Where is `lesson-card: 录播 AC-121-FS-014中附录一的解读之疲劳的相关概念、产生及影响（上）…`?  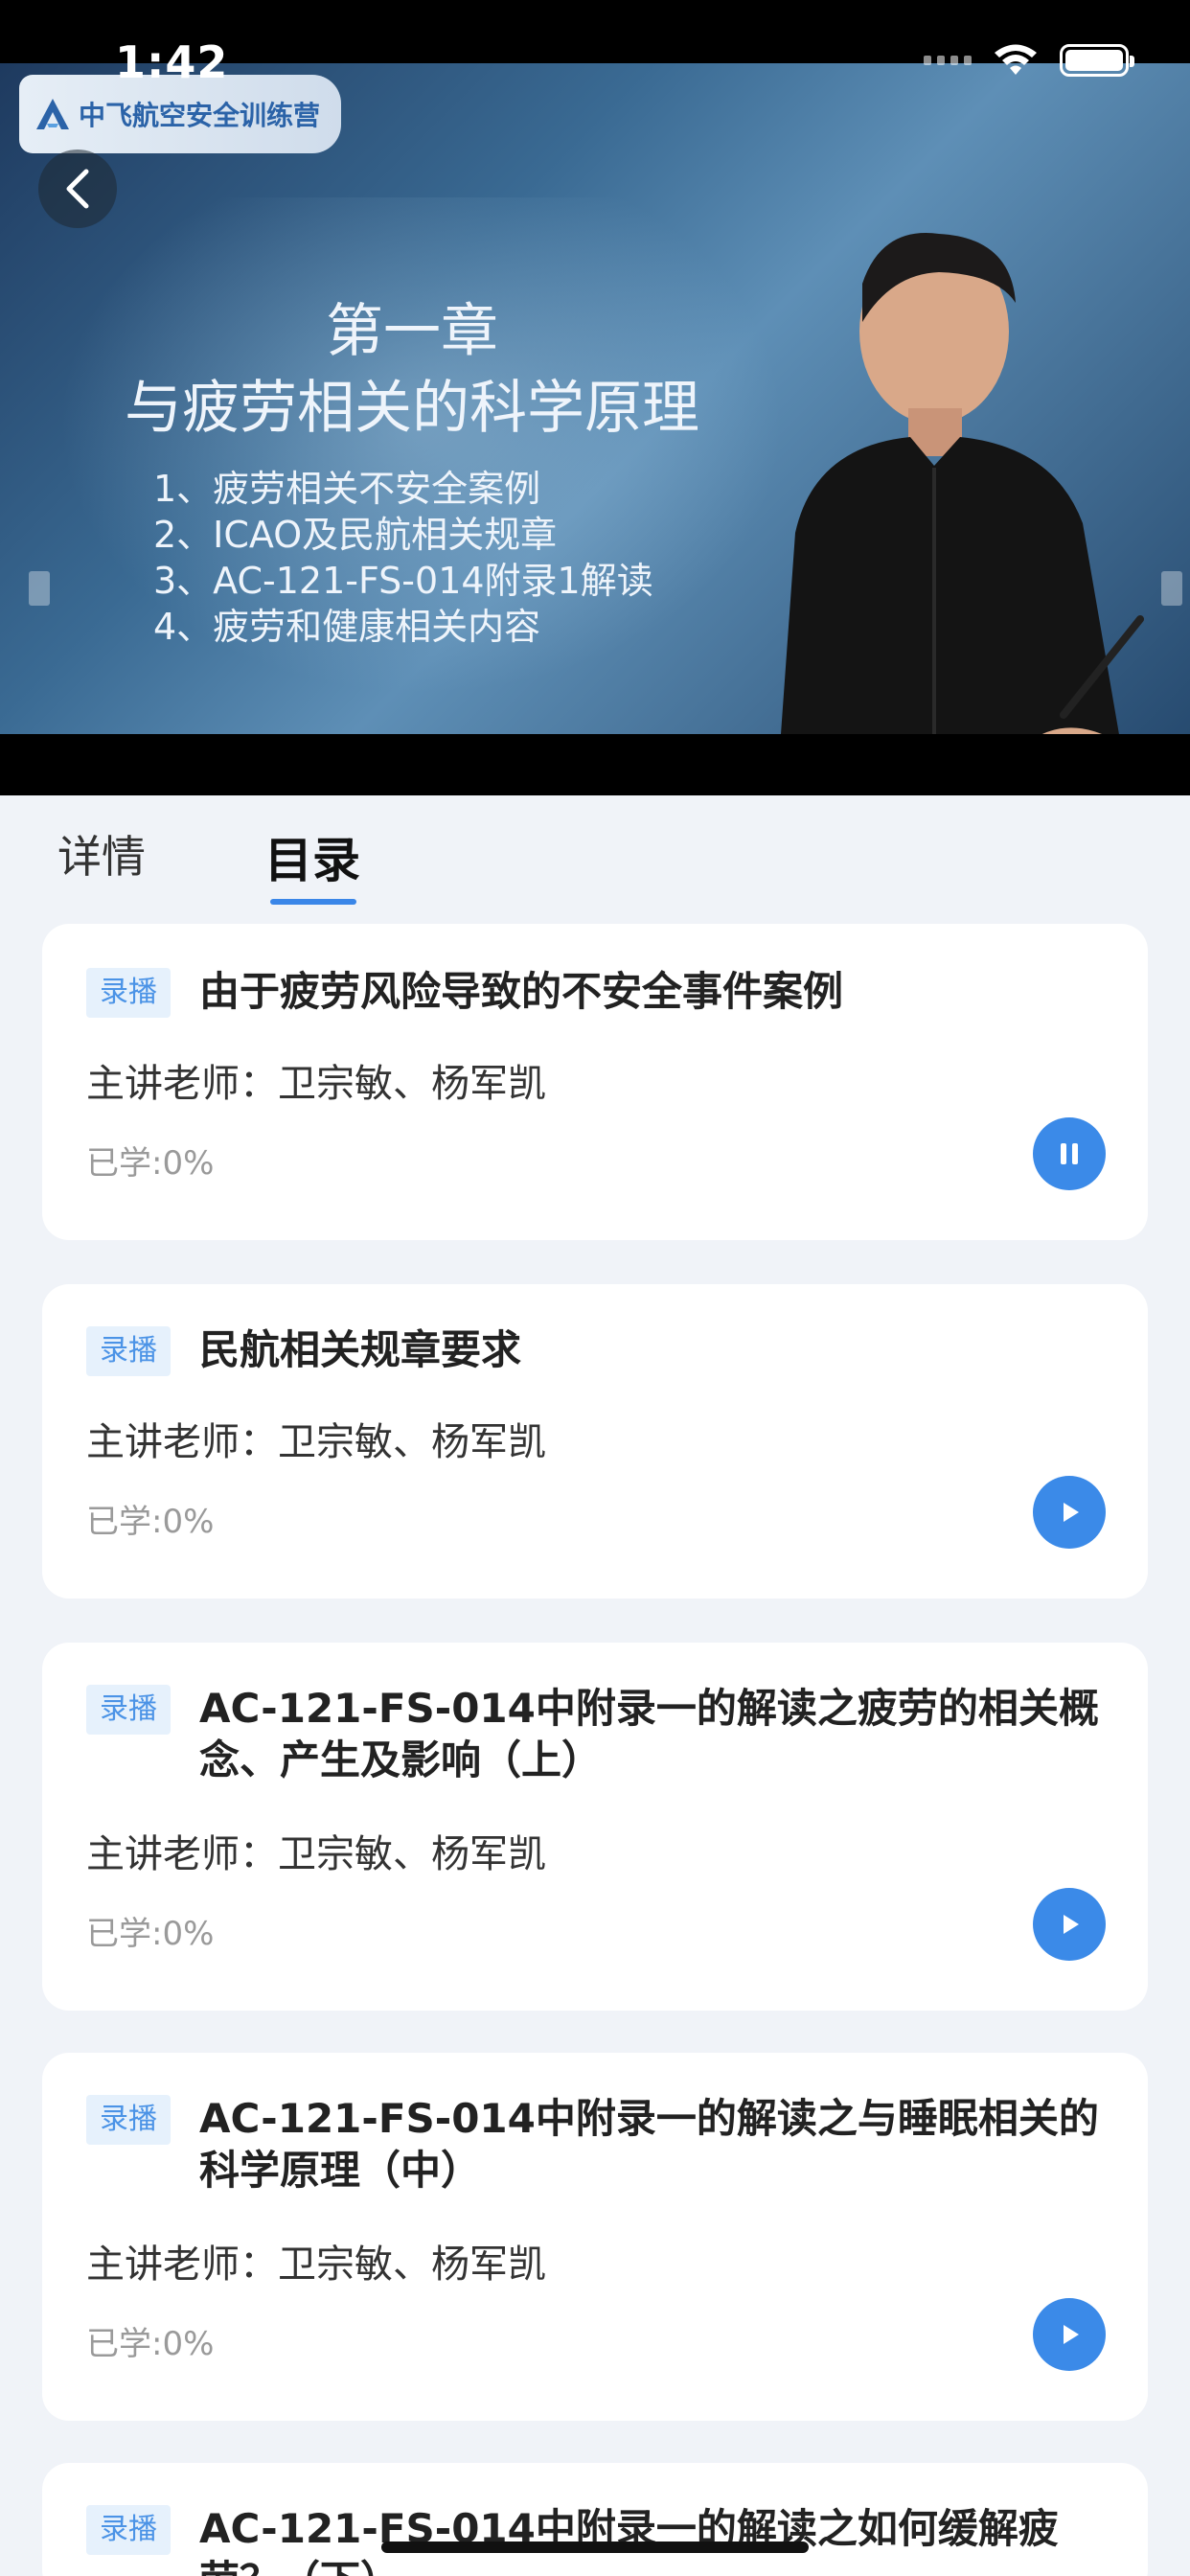 lesson-card: 录播 AC-121-FS-014中附录一的解读之疲劳的相关概念、产生及影响（上）… is located at coordinates (595, 1827).